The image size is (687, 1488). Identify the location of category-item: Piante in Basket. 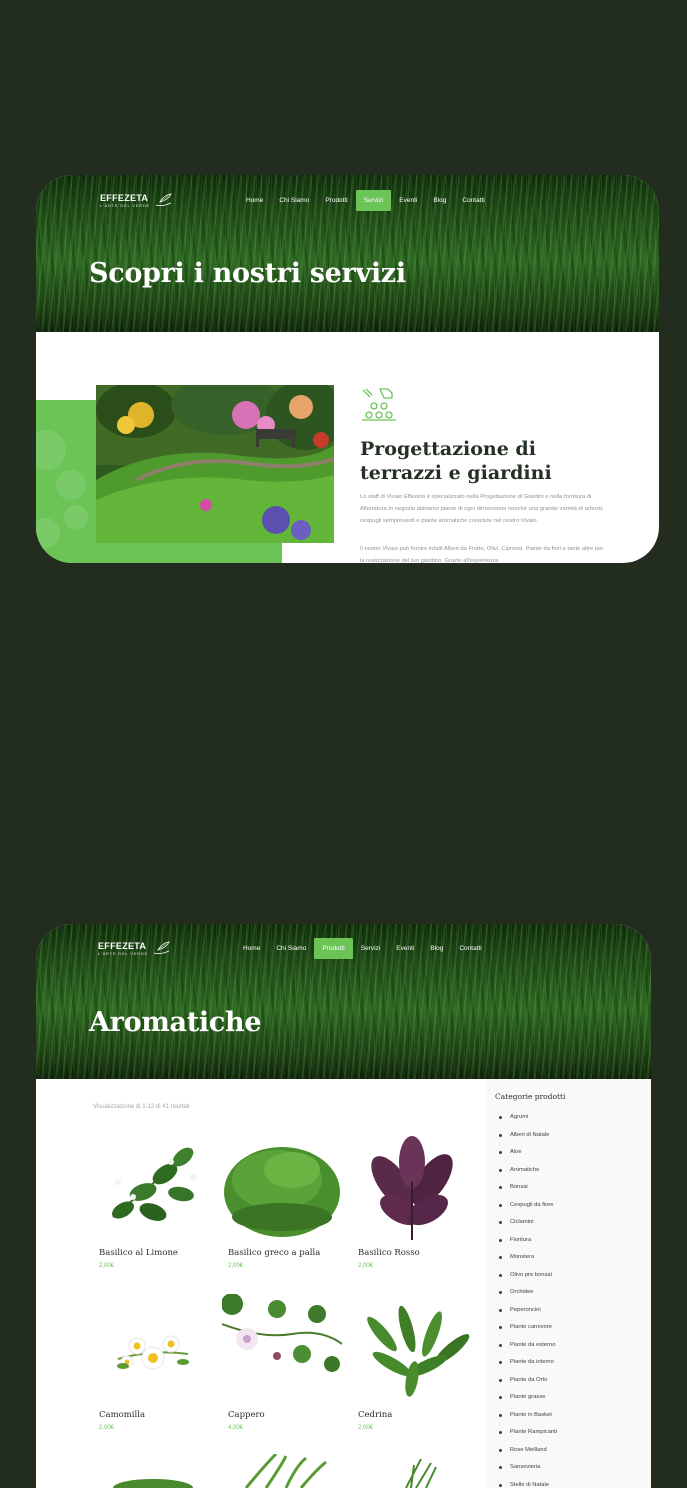
(528, 1419).